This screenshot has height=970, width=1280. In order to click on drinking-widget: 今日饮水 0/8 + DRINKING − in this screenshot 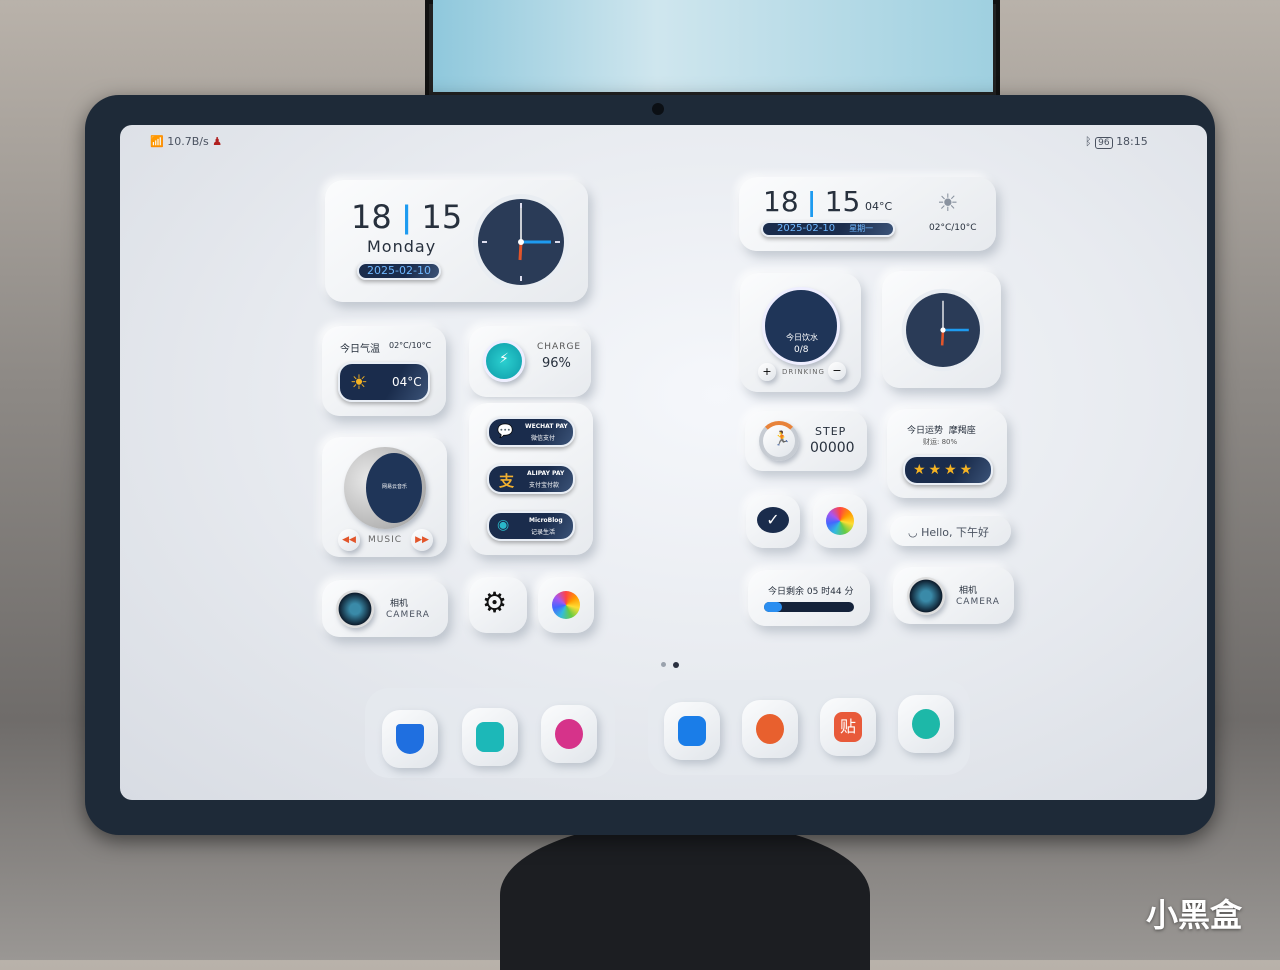, I will do `click(800, 332)`.